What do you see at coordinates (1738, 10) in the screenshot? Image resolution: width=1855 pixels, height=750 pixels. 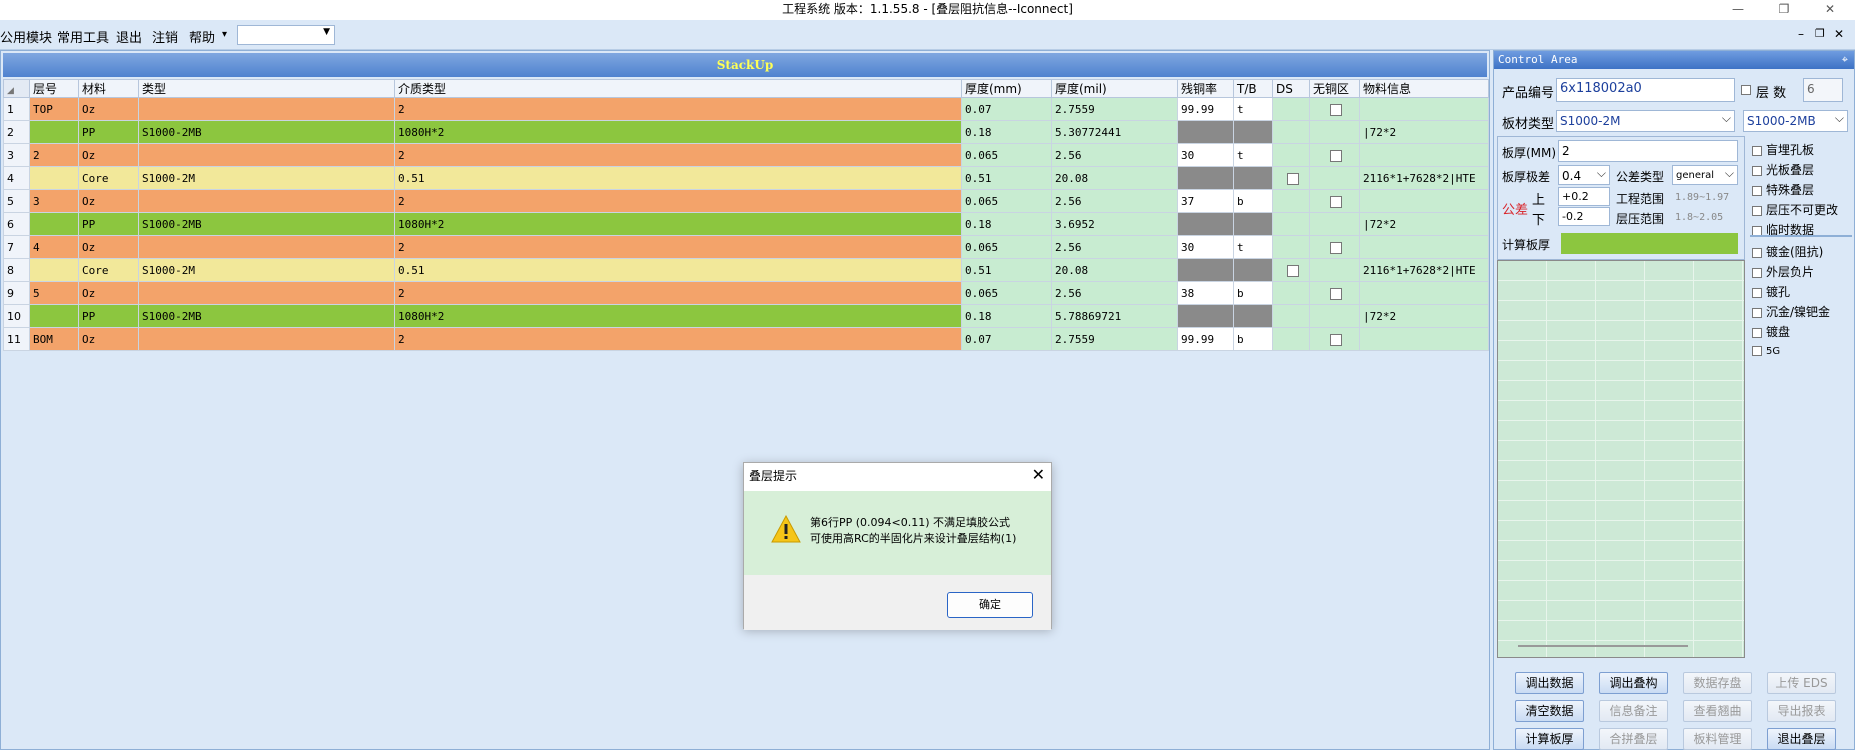 I see `minimize-button: —` at bounding box center [1738, 10].